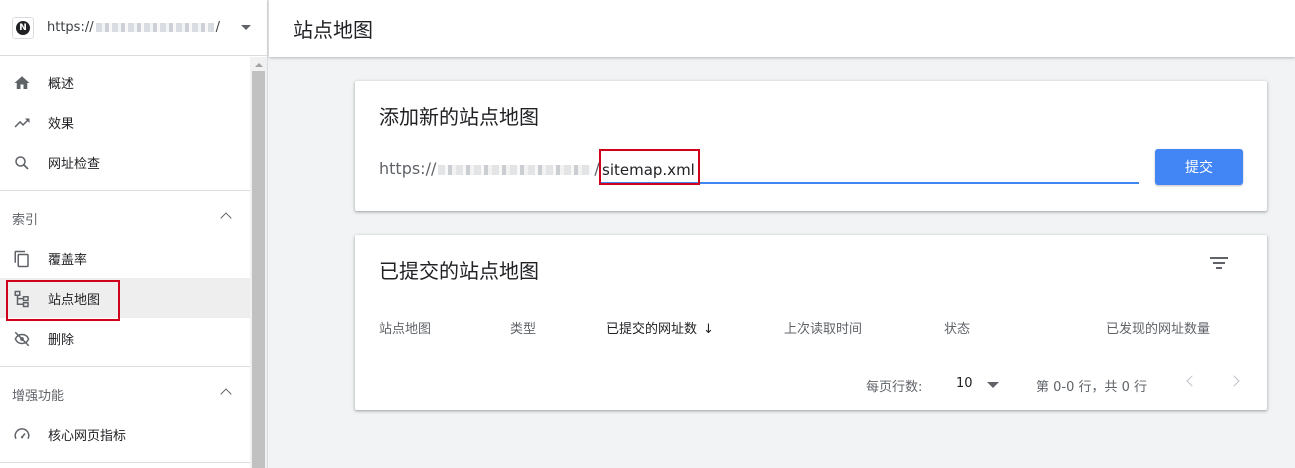 The image size is (1295, 468). I want to click on trending-up-icon, so click(22, 123).